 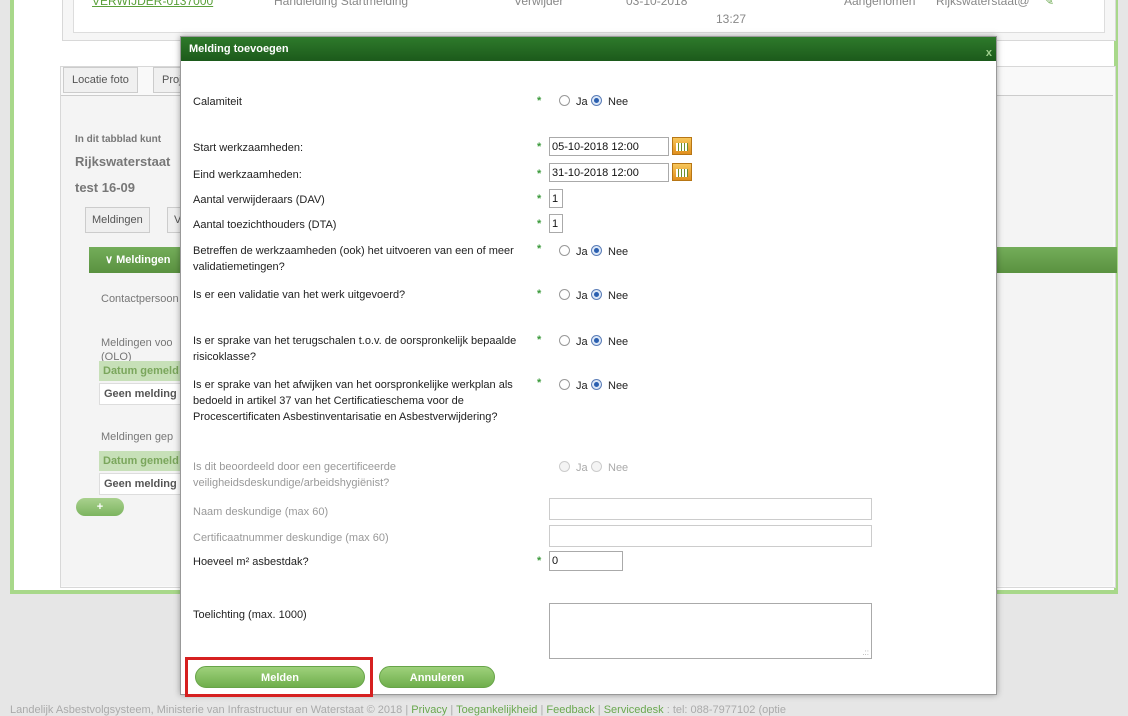 What do you see at coordinates (556, 198) in the screenshot?
I see `dav-input` at bounding box center [556, 198].